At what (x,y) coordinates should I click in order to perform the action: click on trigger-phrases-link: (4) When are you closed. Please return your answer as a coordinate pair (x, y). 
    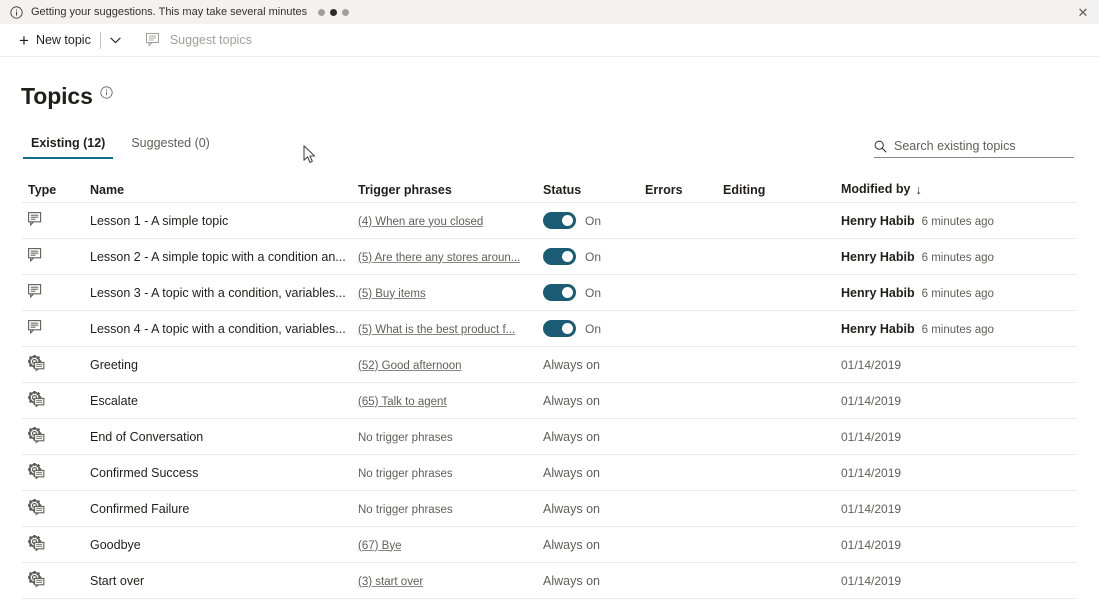
    Looking at the image, I should click on (420, 222).